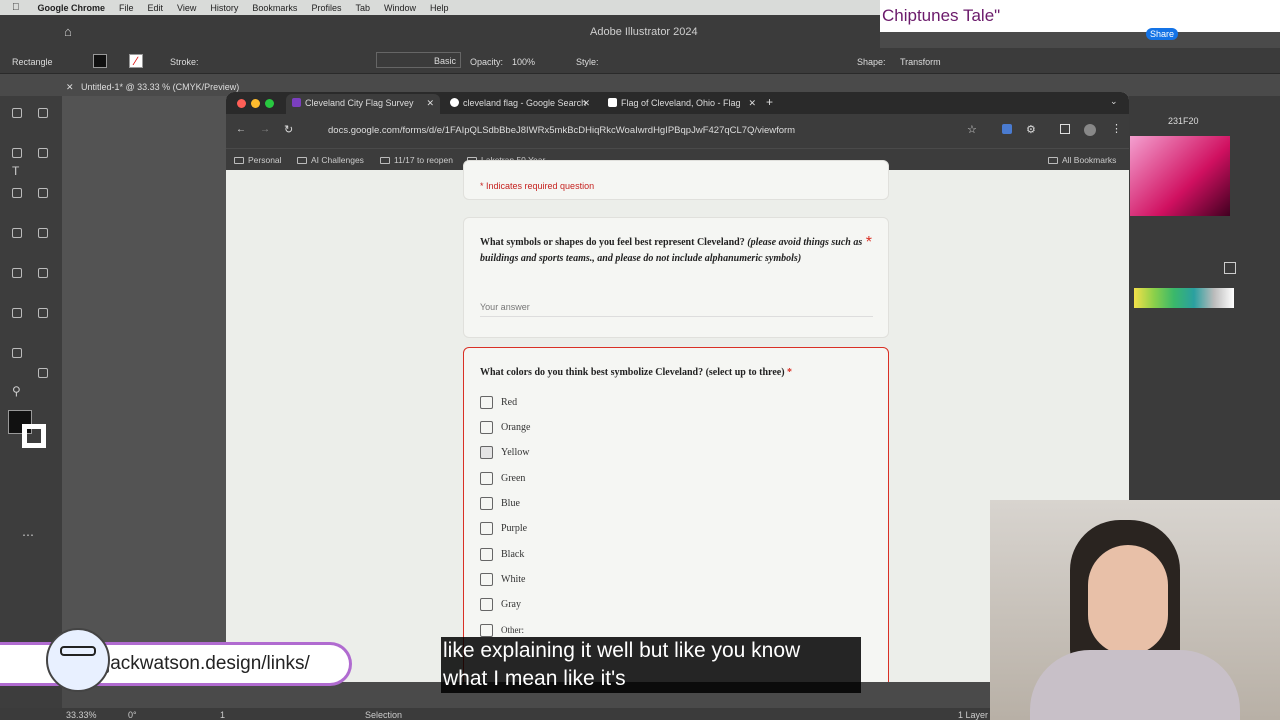 The width and height of the screenshot is (1280, 720). What do you see at coordinates (513, 478) in the screenshot?
I see `option-label: Green` at bounding box center [513, 478].